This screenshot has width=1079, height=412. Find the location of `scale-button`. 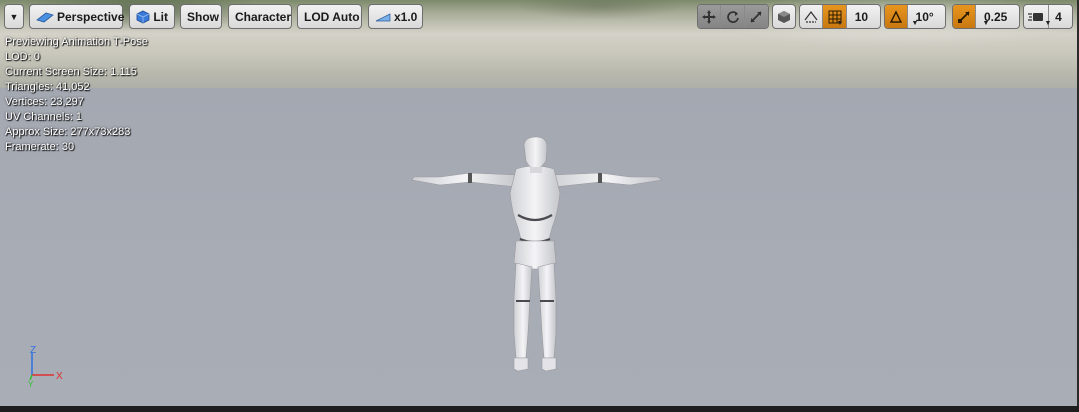

scale-button is located at coordinates (756, 16).